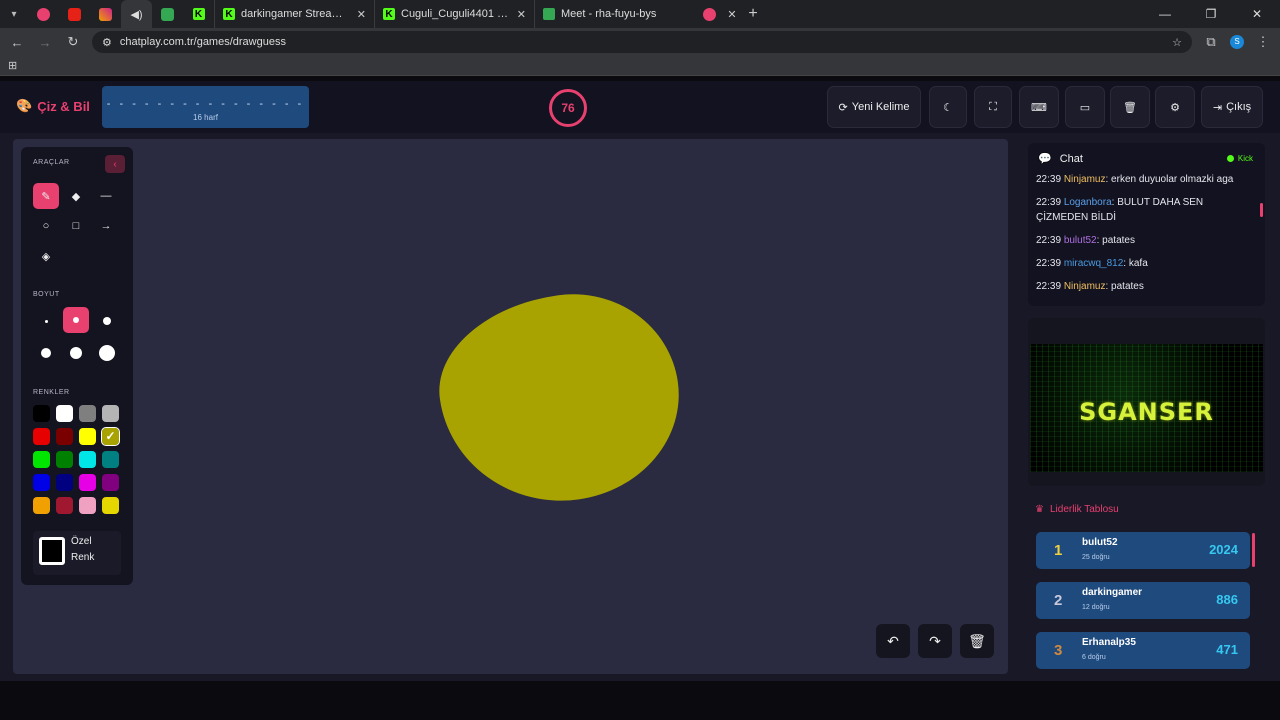 Image resolution: width=1280 pixels, height=720 pixels. Describe the element at coordinates (77, 553) in the screenshot. I see `custom-color-button: Özel Renk` at that location.